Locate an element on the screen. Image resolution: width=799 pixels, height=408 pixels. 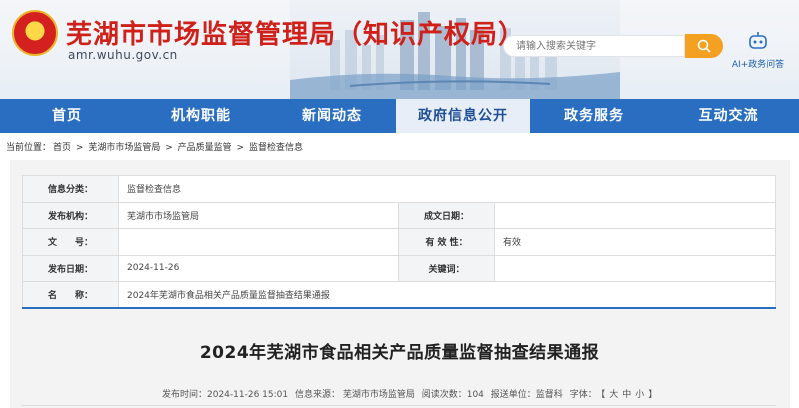
robot-icon is located at coordinates (758, 40).